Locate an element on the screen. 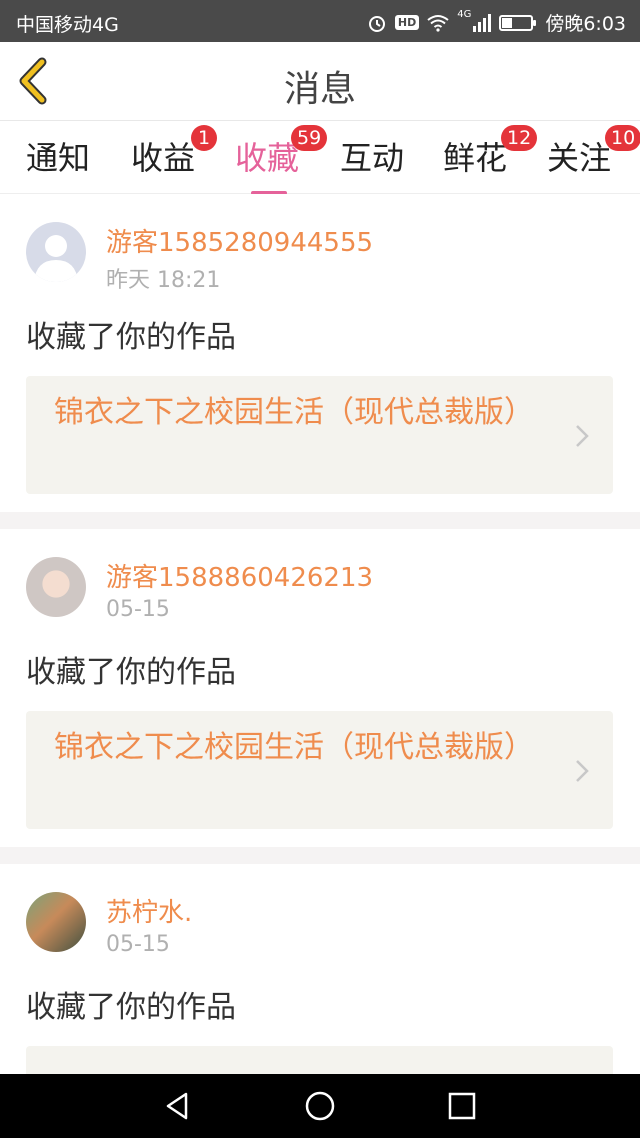 The image size is (640, 1138). network-label: 4G is located at coordinates (464, 14).